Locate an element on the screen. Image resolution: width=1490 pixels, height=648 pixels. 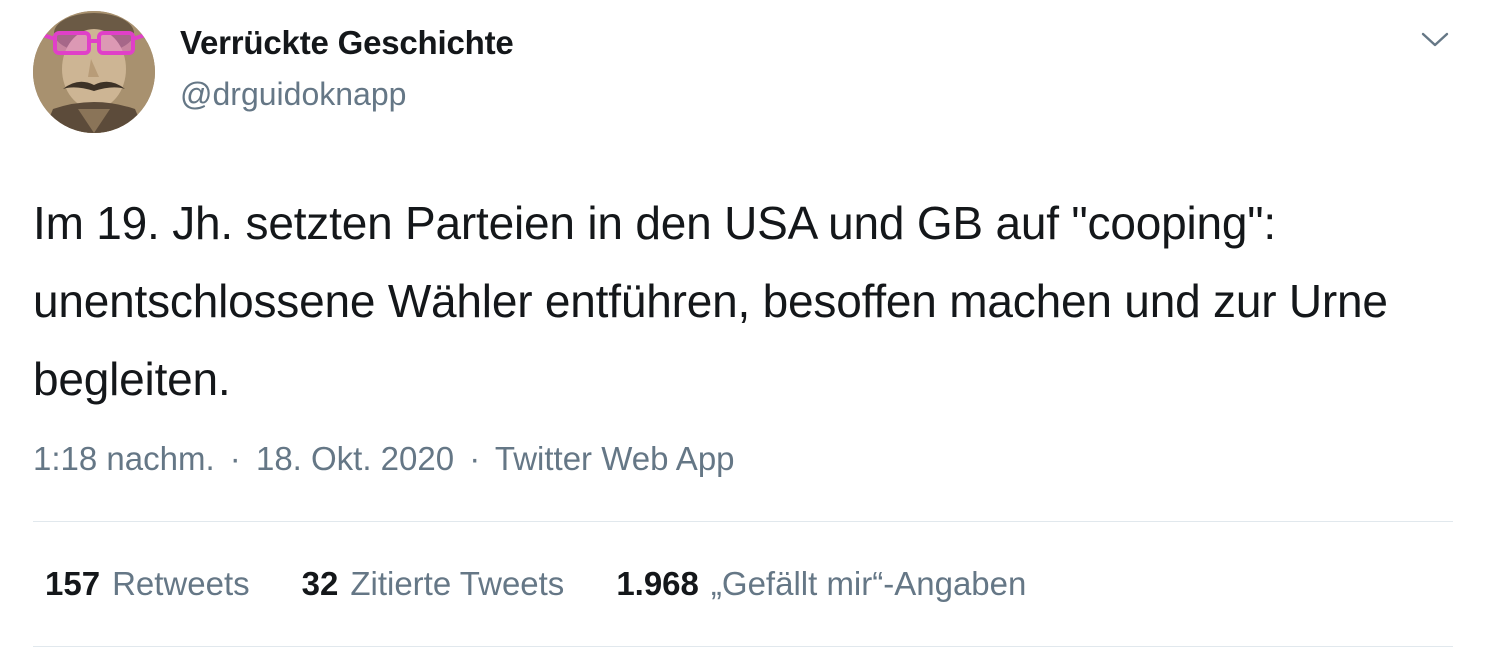
author-display-name: Verrückte Geschichte is located at coordinates (347, 43).